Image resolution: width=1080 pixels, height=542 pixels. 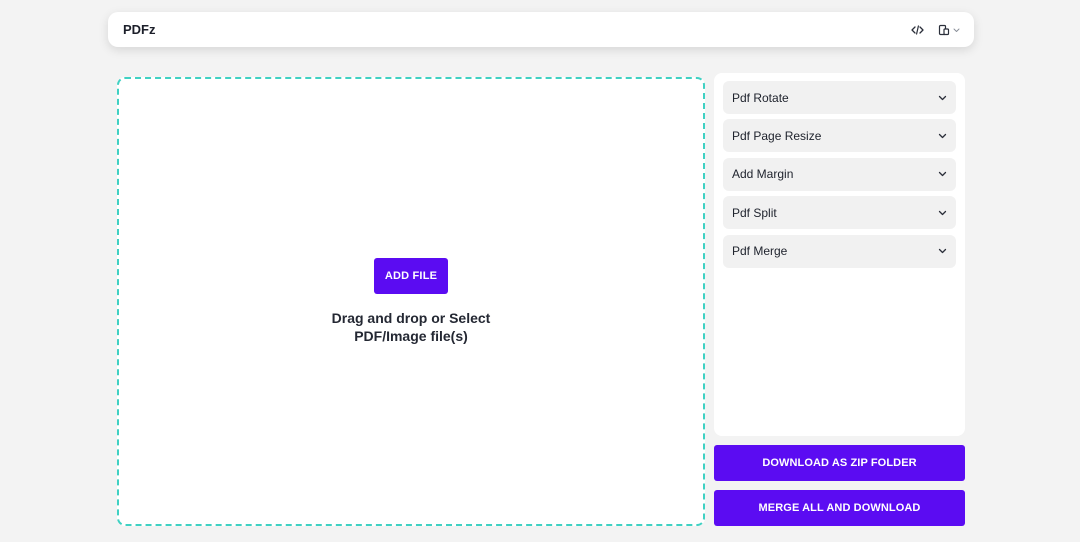 What do you see at coordinates (754, 212) in the screenshot?
I see `tool-item-label: Pdf Split` at bounding box center [754, 212].